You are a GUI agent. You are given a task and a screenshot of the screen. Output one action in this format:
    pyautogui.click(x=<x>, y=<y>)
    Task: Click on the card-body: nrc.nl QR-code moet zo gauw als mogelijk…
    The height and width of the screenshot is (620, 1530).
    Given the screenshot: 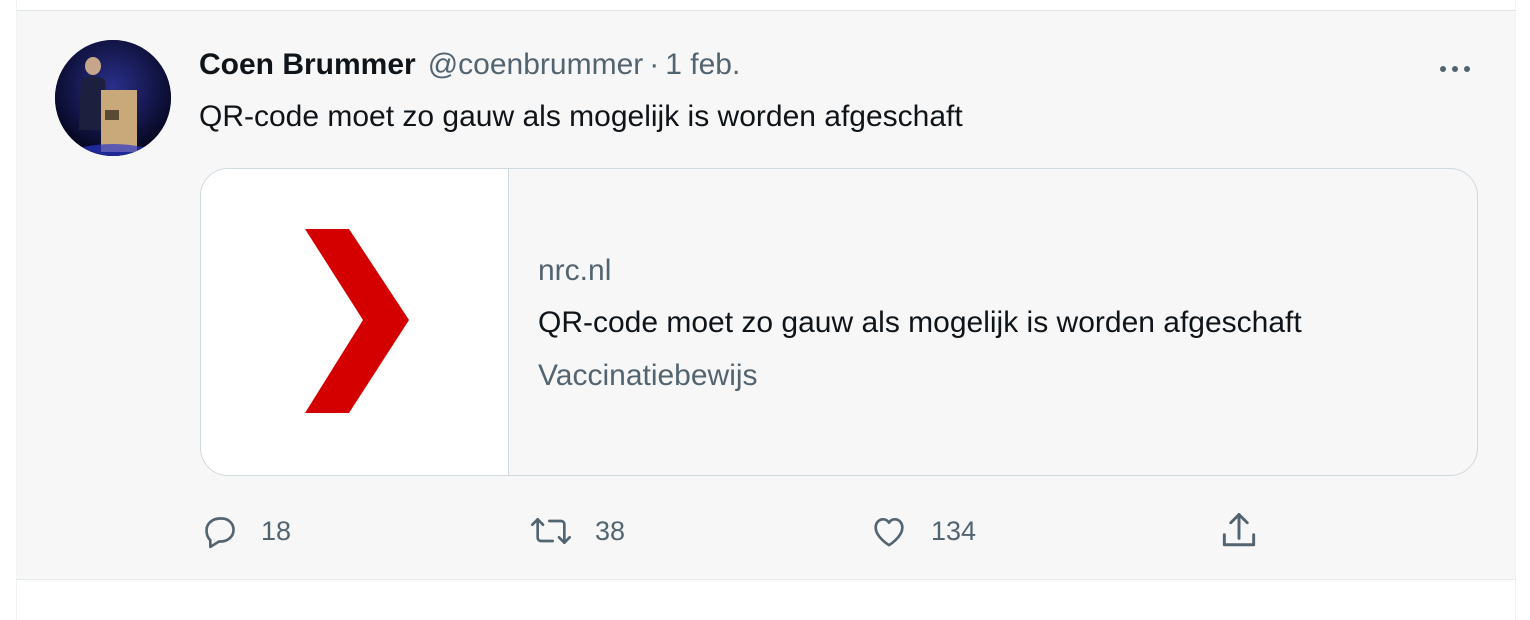 What is the action you would take?
    pyautogui.click(x=998, y=323)
    